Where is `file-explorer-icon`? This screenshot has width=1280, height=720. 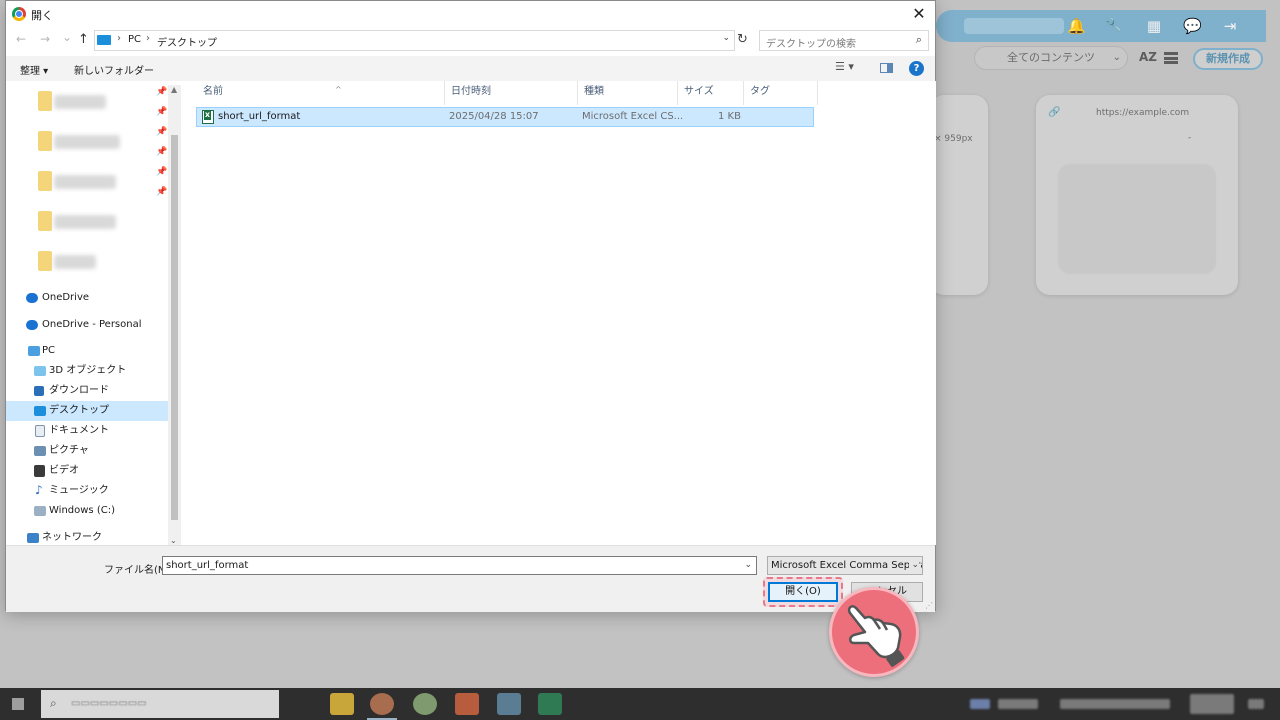
file-explorer-icon is located at coordinates (342, 704).